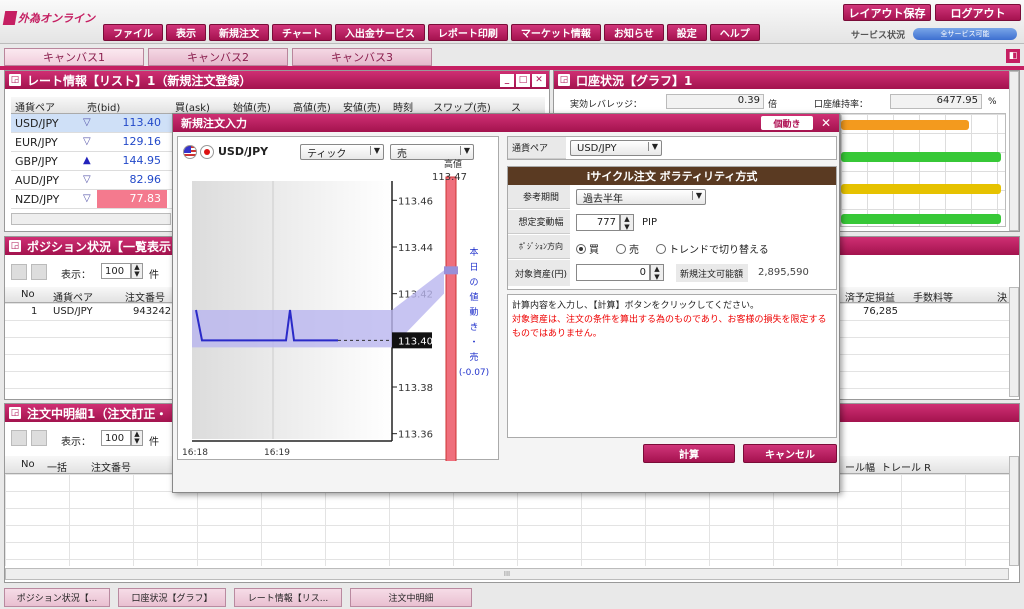 This screenshot has width=1024, height=609. I want to click on cancel-button: キャンセル, so click(790, 453).